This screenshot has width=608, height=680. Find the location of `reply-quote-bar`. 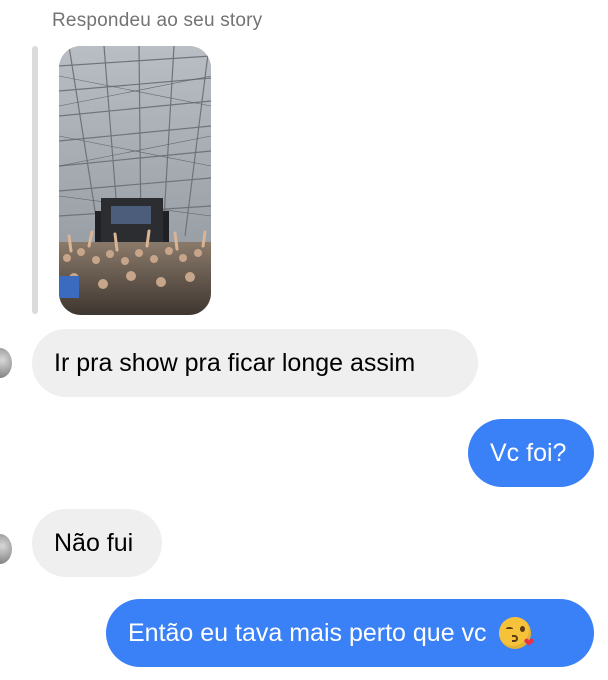

reply-quote-bar is located at coordinates (35, 180).